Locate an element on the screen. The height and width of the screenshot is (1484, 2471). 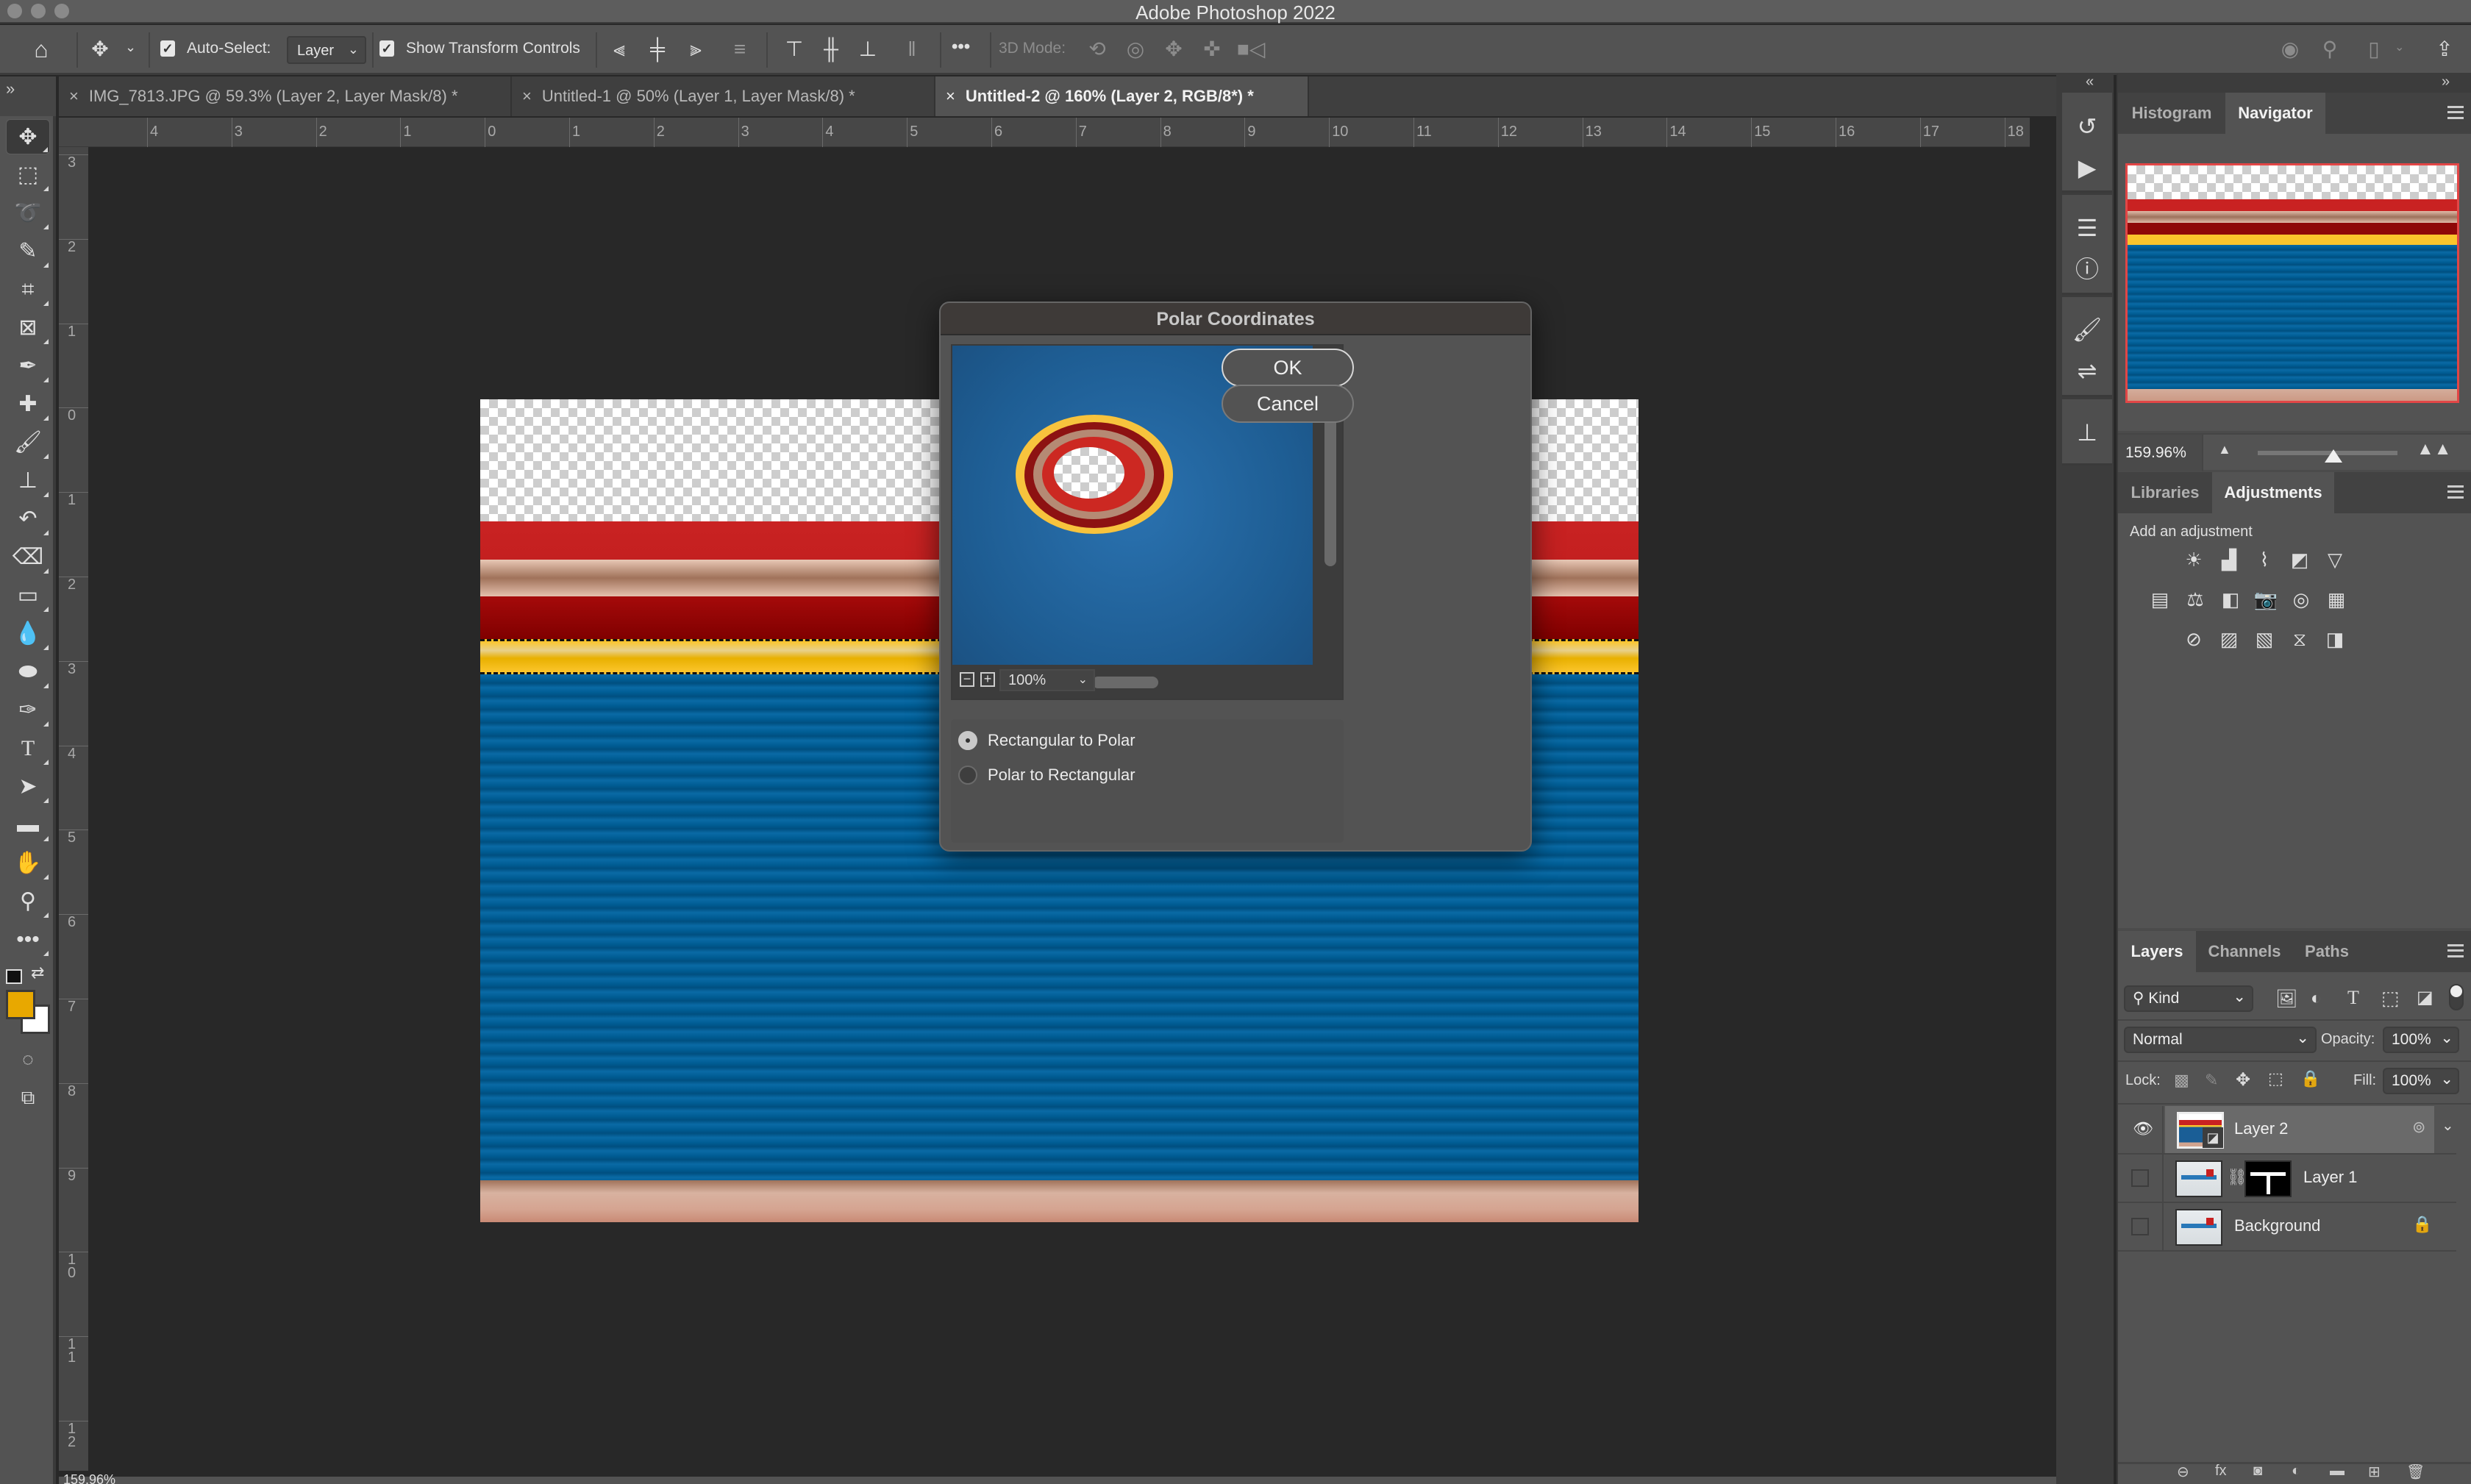
rectangular-marquee-tool: ⬚ is located at coordinates (28, 175).